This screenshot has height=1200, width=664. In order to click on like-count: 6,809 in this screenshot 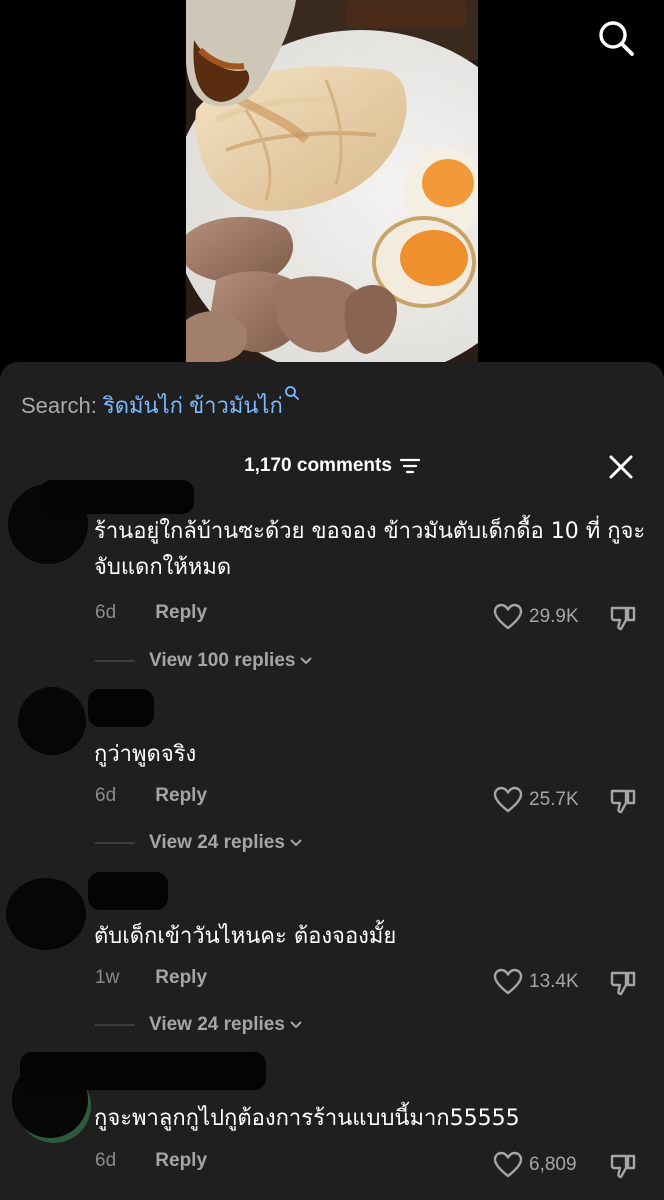, I will do `click(553, 1164)`.